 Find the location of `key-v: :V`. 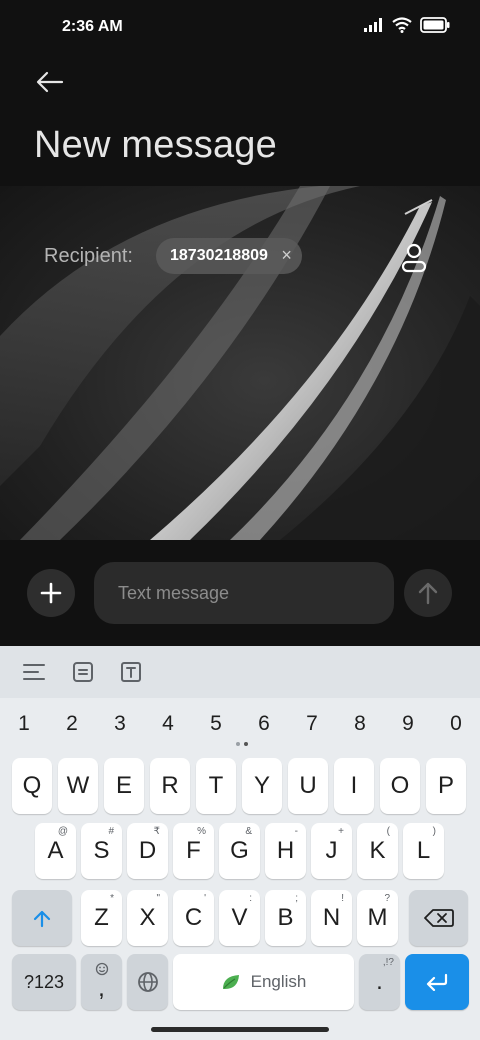

key-v: :V is located at coordinates (239, 918).